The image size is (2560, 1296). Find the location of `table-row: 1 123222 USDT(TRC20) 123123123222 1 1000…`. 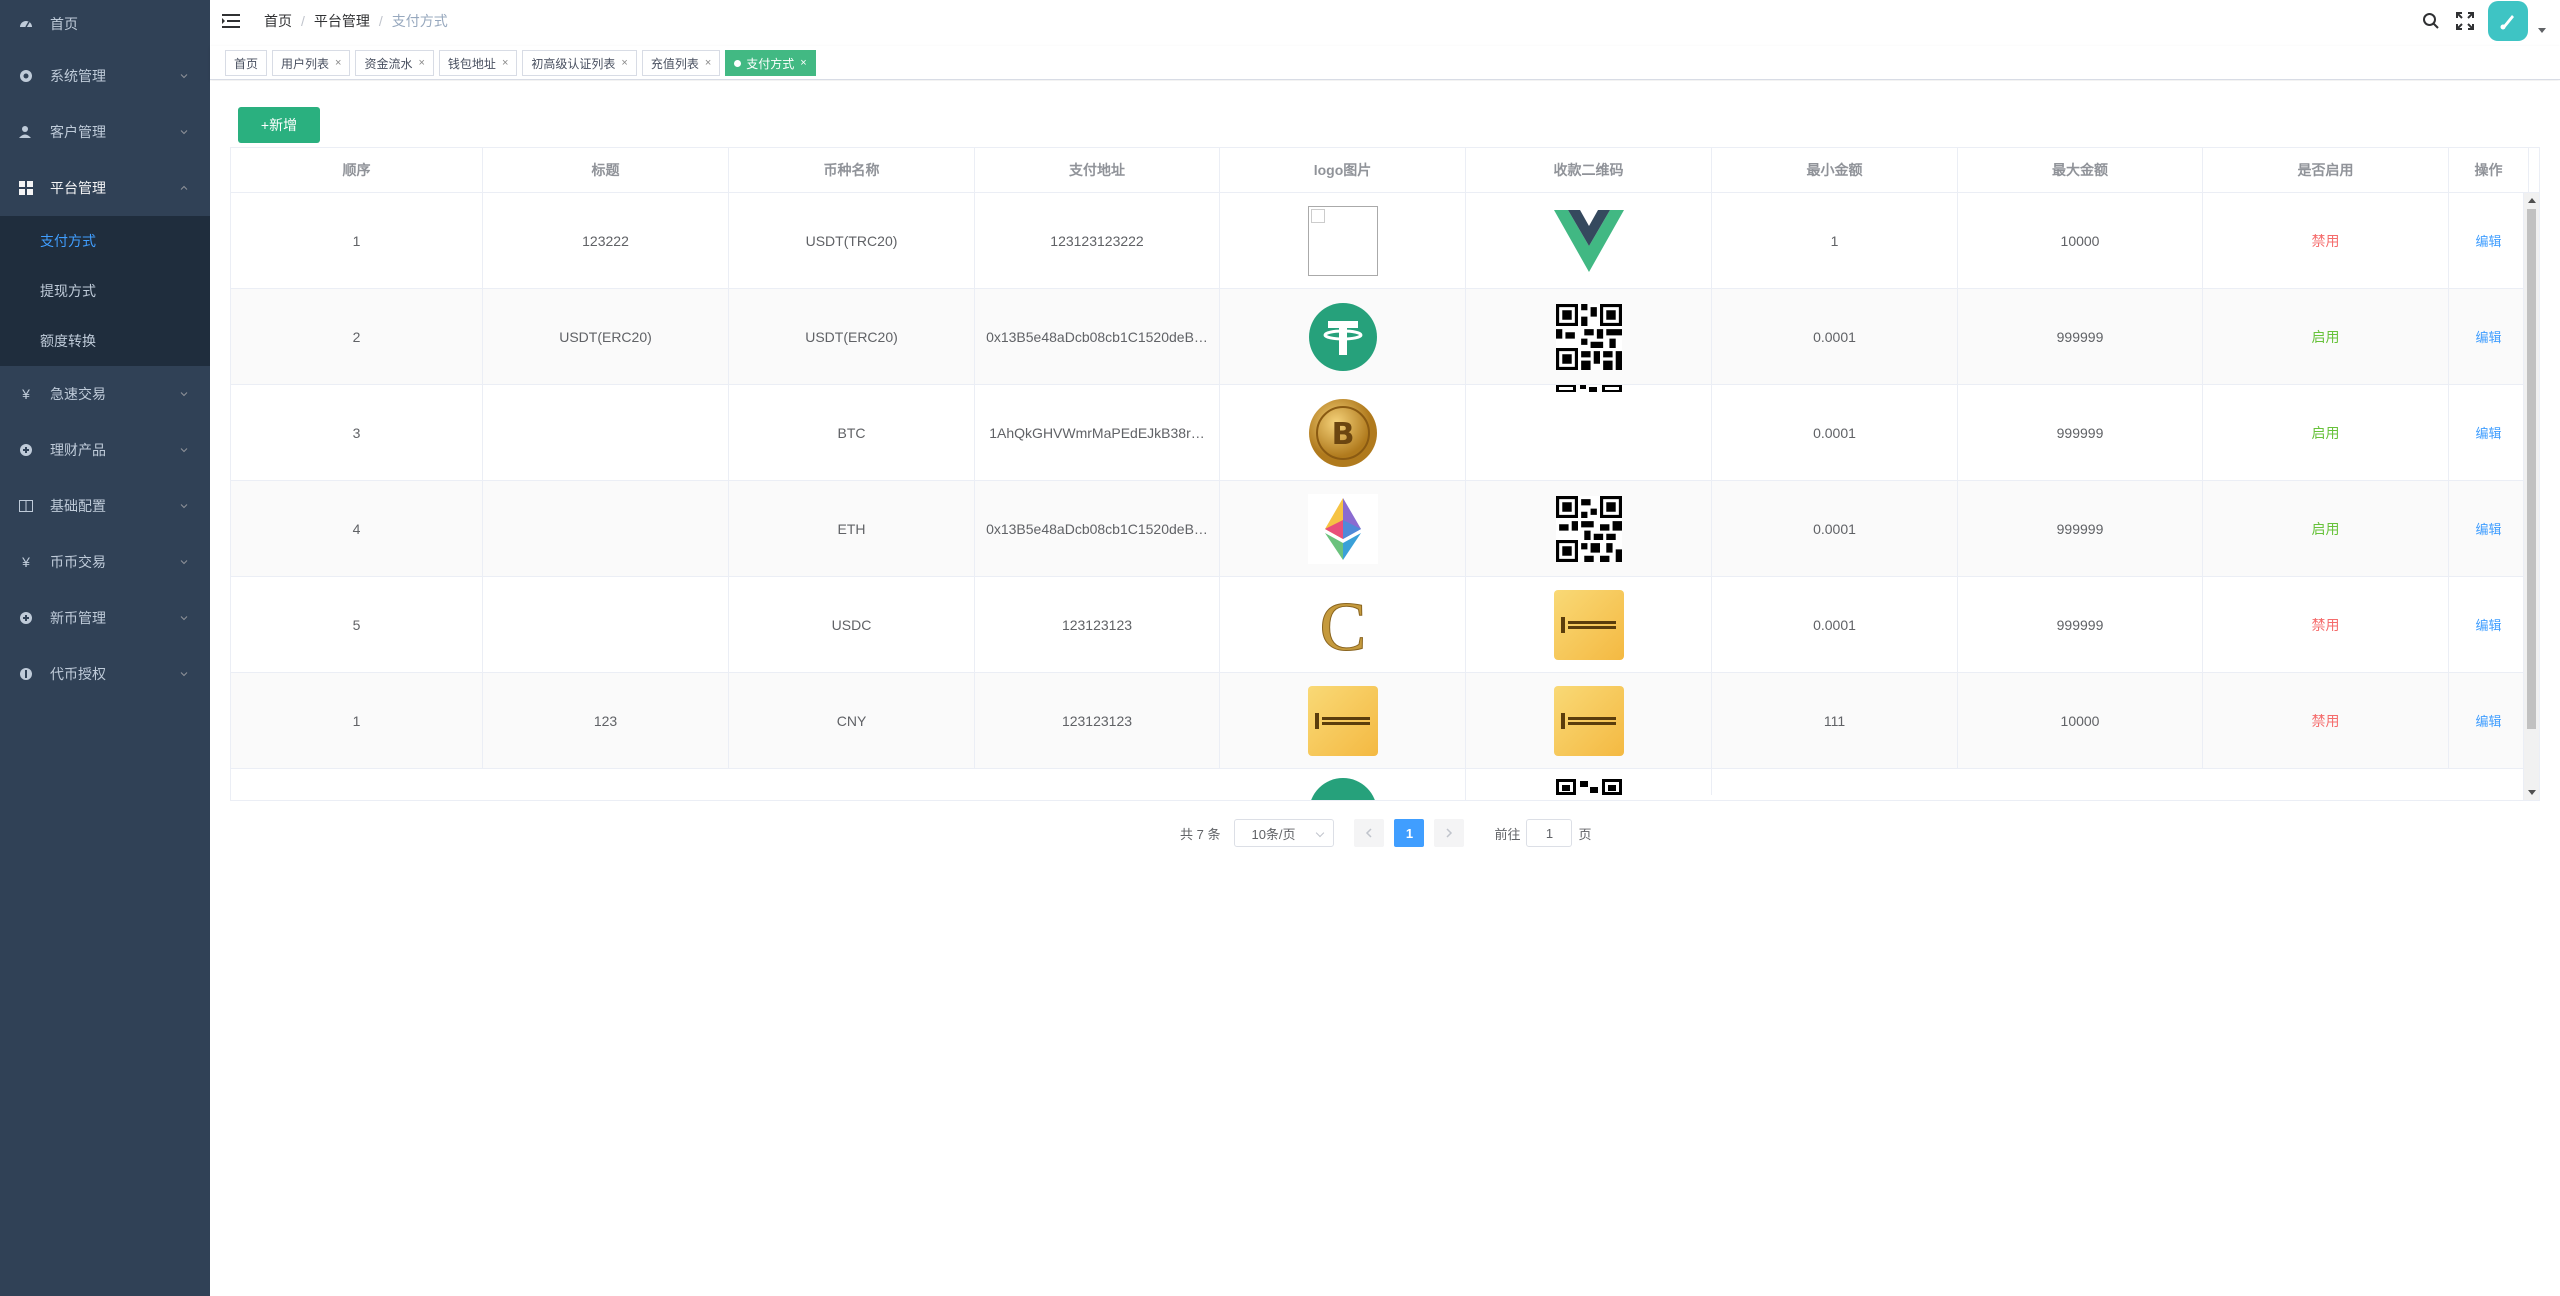

table-row: 1 123222 USDT(TRC20) 123123123222 1 1000… is located at coordinates (1385, 241).